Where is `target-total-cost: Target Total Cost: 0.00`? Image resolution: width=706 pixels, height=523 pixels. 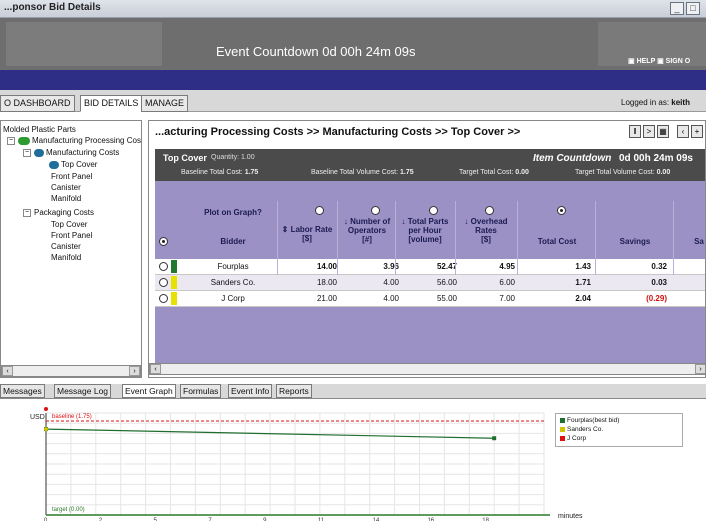 target-total-cost: Target Total Cost: 0.00 is located at coordinates (494, 172).